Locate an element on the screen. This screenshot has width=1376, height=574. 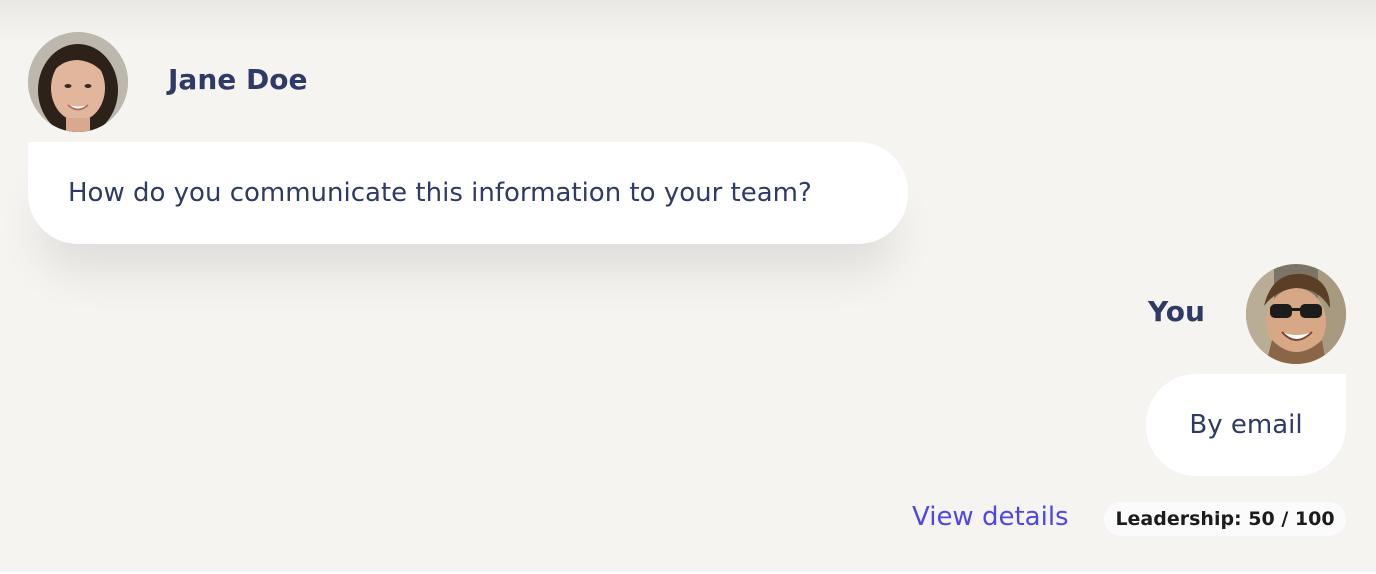
avatar-woman-photo-icon is located at coordinates (78, 82).